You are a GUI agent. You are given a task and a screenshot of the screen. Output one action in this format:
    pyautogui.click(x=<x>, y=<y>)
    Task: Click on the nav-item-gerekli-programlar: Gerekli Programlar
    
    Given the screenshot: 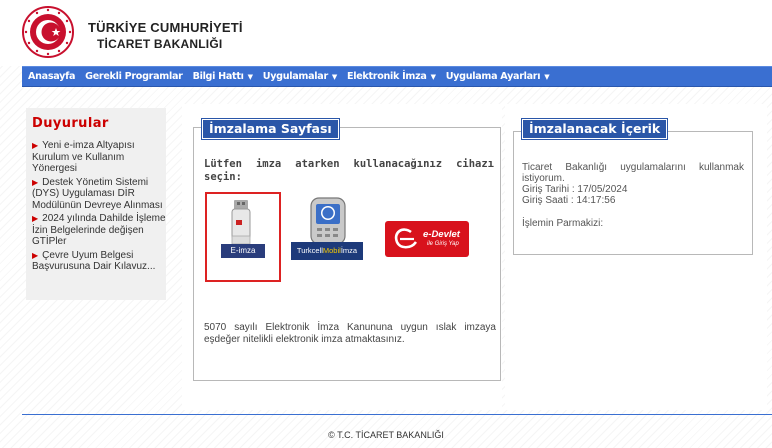 What is the action you would take?
    pyautogui.click(x=134, y=76)
    